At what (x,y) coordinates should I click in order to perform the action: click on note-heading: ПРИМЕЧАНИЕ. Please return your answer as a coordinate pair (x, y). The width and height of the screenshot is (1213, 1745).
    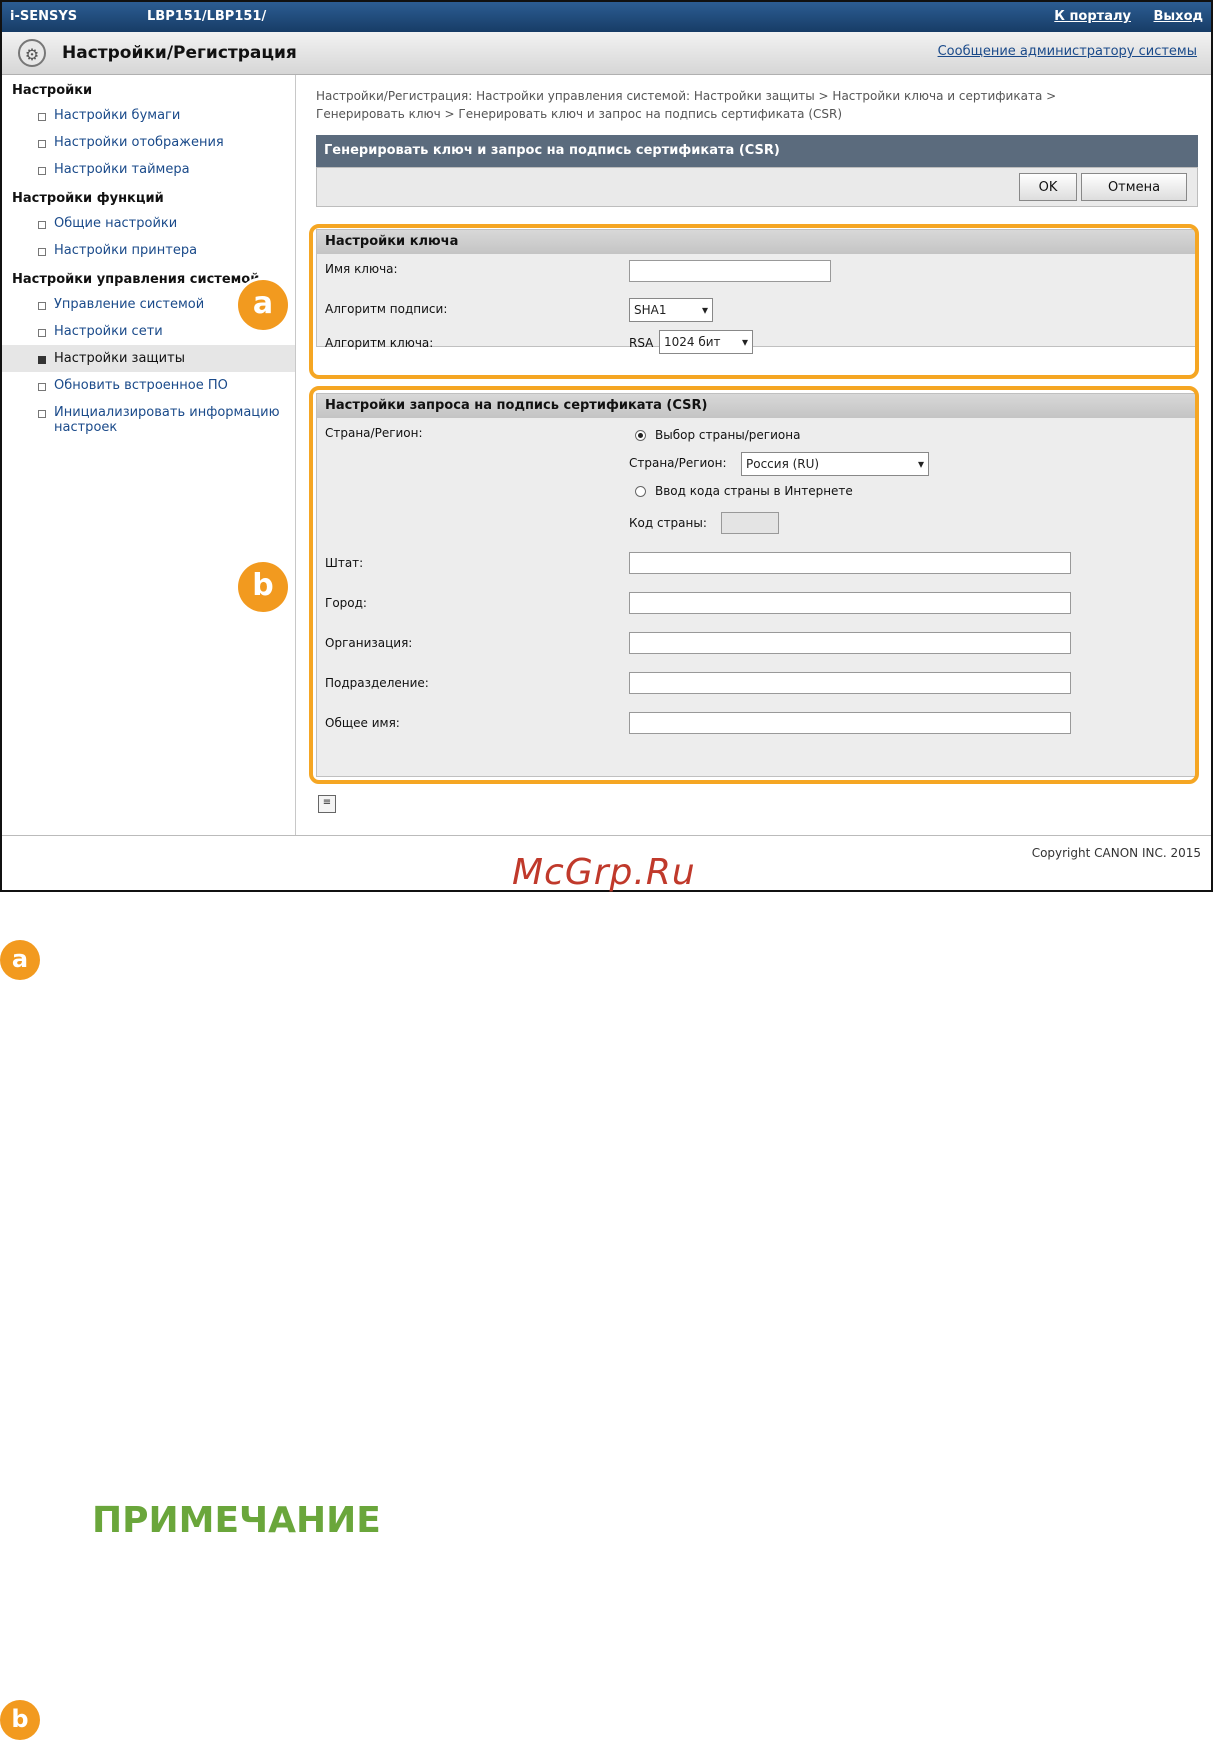
    Looking at the image, I should click on (236, 1520).